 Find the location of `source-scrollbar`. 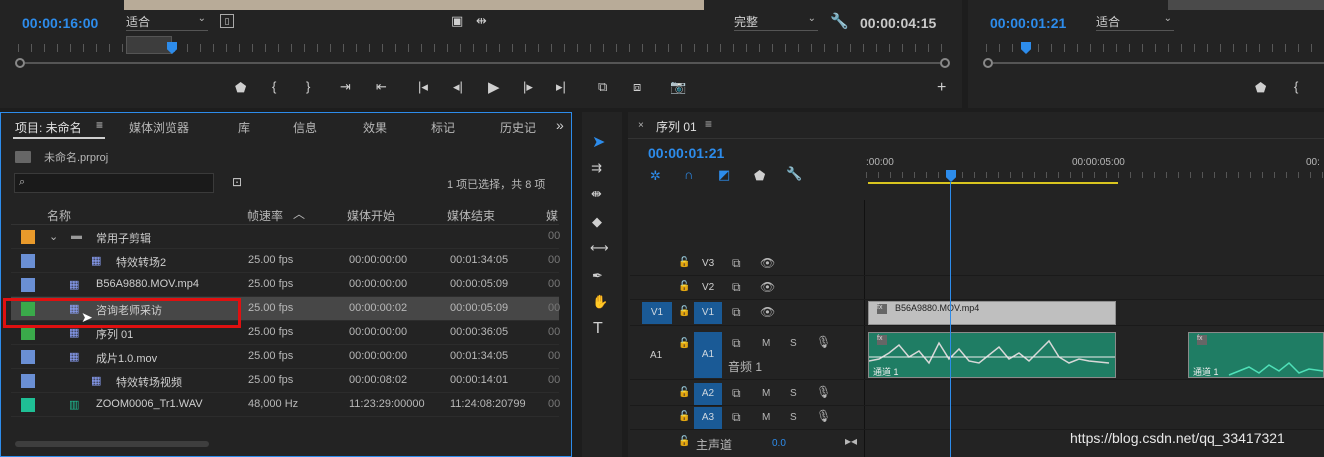

source-scrollbar is located at coordinates (482, 63).